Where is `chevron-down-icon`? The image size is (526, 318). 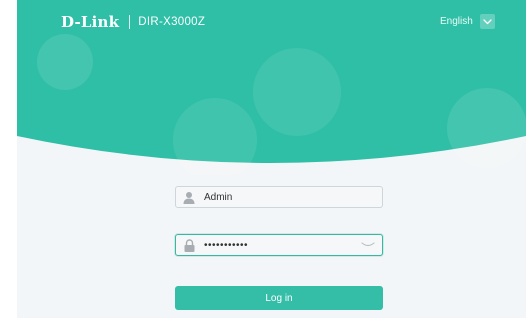
chevron-down-icon is located at coordinates (487, 21).